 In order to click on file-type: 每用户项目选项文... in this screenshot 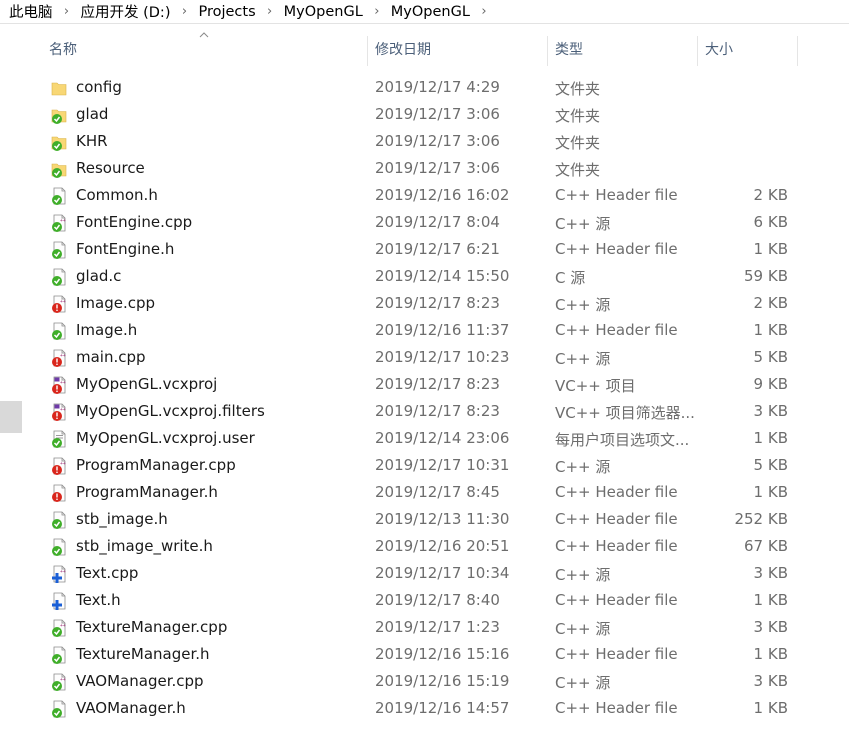, I will do `click(622, 440)`.